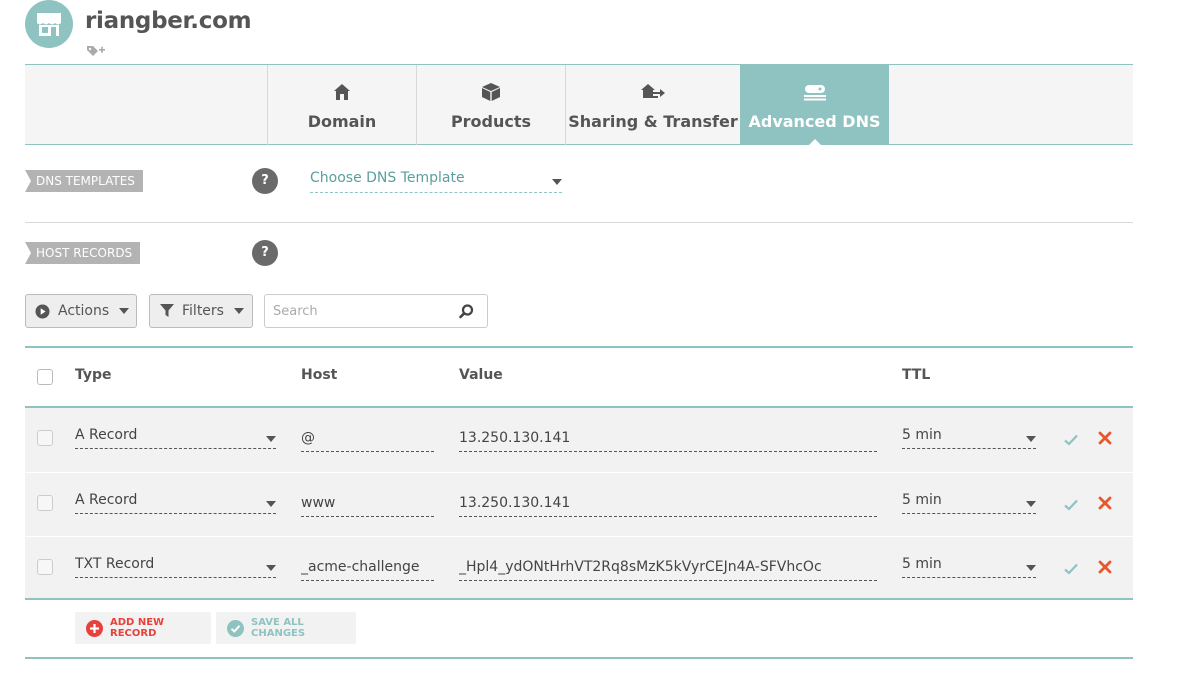 The height and width of the screenshot is (673, 1193). What do you see at coordinates (319, 375) in the screenshot?
I see `column-header-host: Host` at bounding box center [319, 375].